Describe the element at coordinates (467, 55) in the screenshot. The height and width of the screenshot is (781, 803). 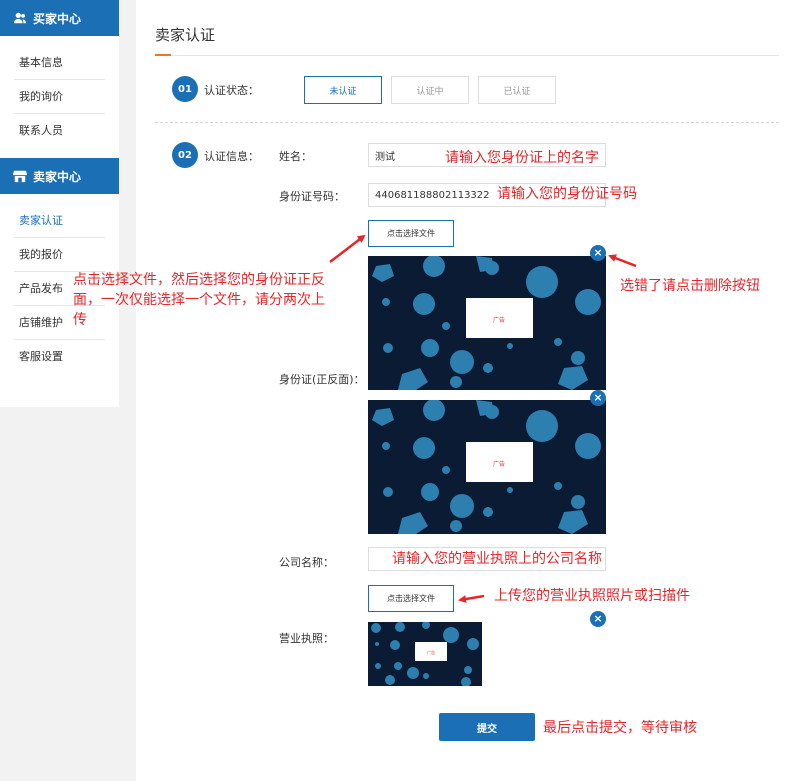
I see `title-divider` at that location.